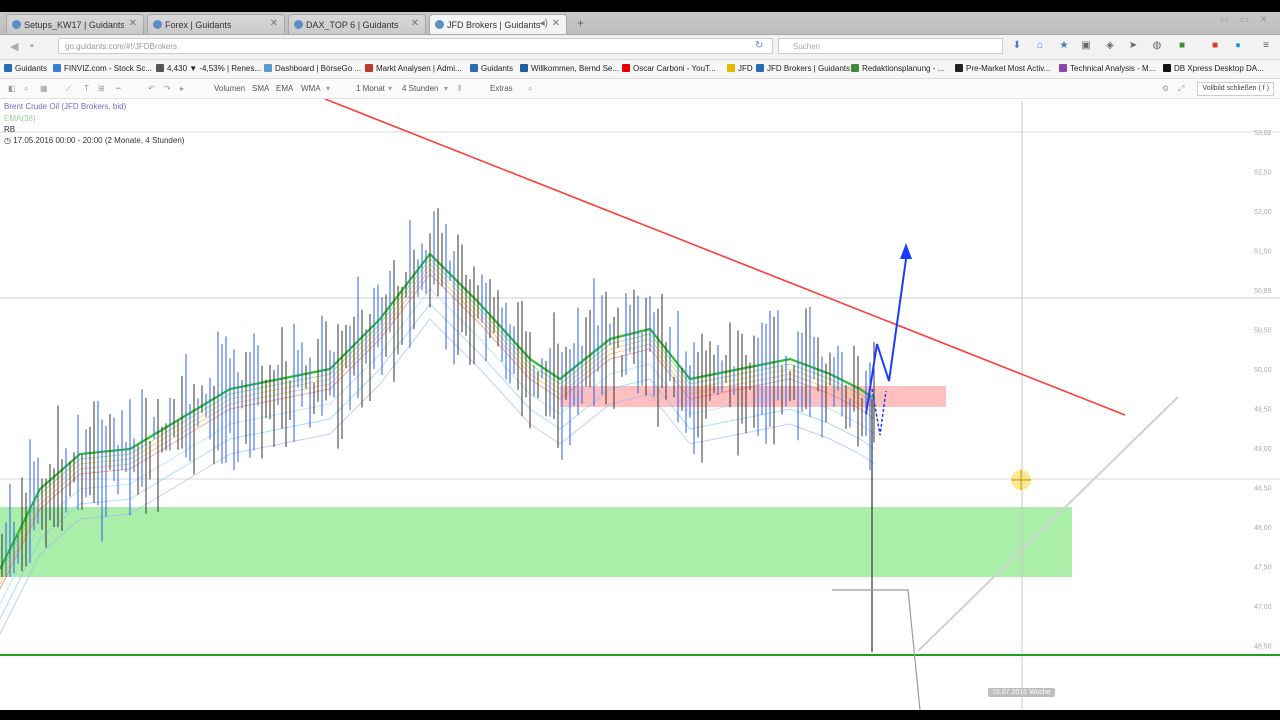 The height and width of the screenshot is (720, 1280). I want to click on range-select: 1 Monat, so click(370, 88).